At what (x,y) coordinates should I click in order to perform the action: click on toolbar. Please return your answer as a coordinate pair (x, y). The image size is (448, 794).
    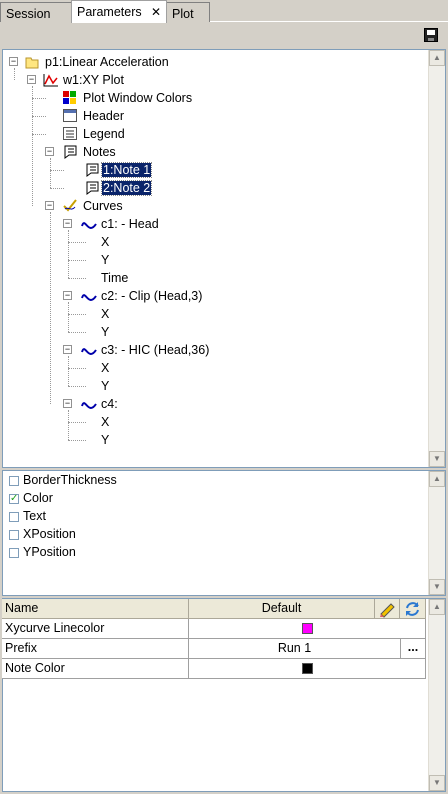
    Looking at the image, I should click on (224, 35).